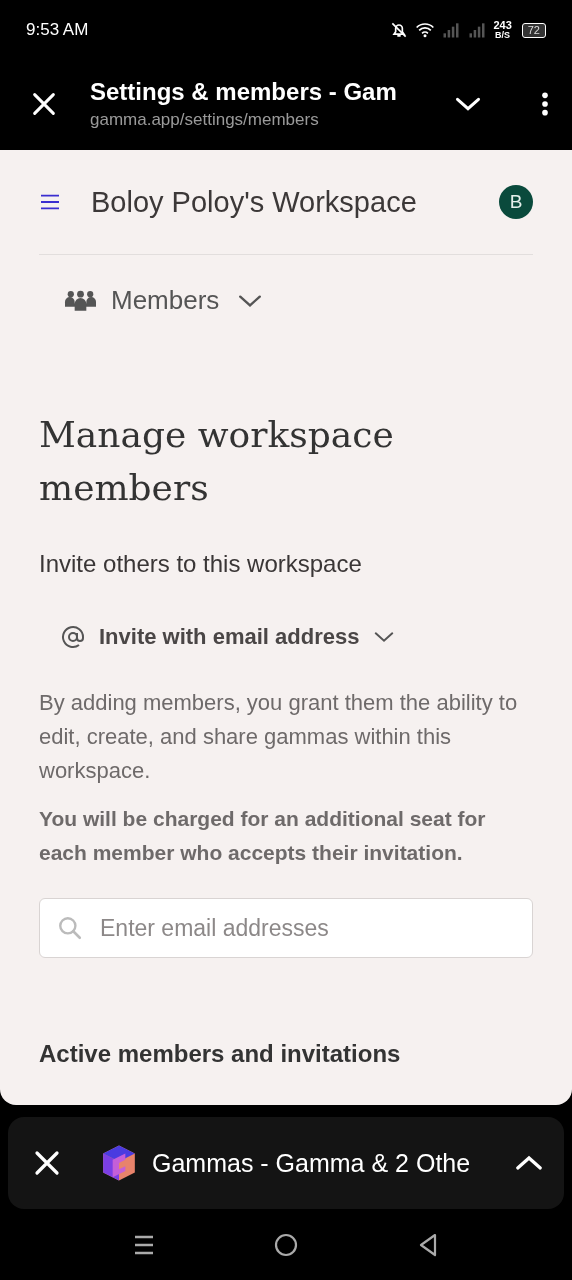 Image resolution: width=572 pixels, height=1280 pixels. What do you see at coordinates (503, 35) in the screenshot?
I see `speed-unit: B/S` at bounding box center [503, 35].